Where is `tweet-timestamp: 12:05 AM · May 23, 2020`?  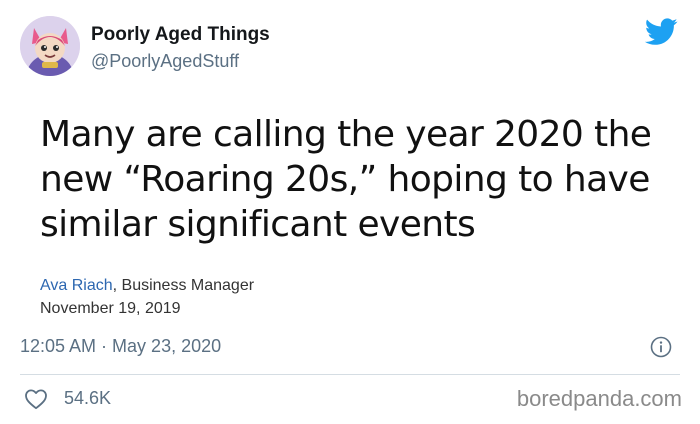 tweet-timestamp: 12:05 AM · May 23, 2020 is located at coordinates (120, 346).